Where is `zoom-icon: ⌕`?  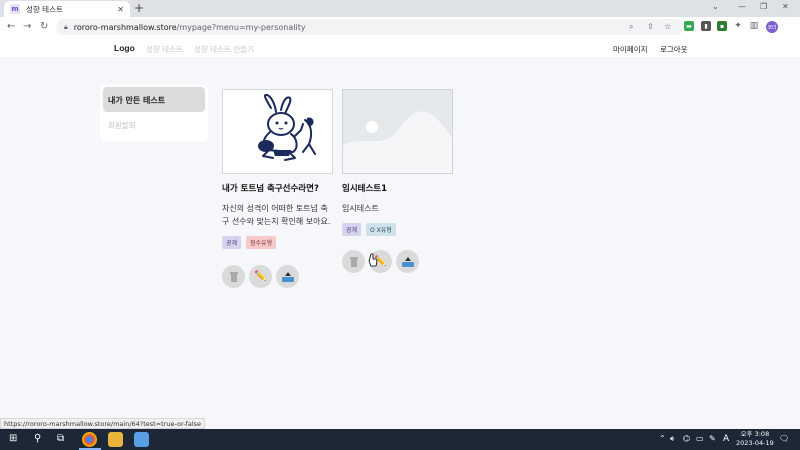
zoom-icon: ⌕ is located at coordinates (631, 27).